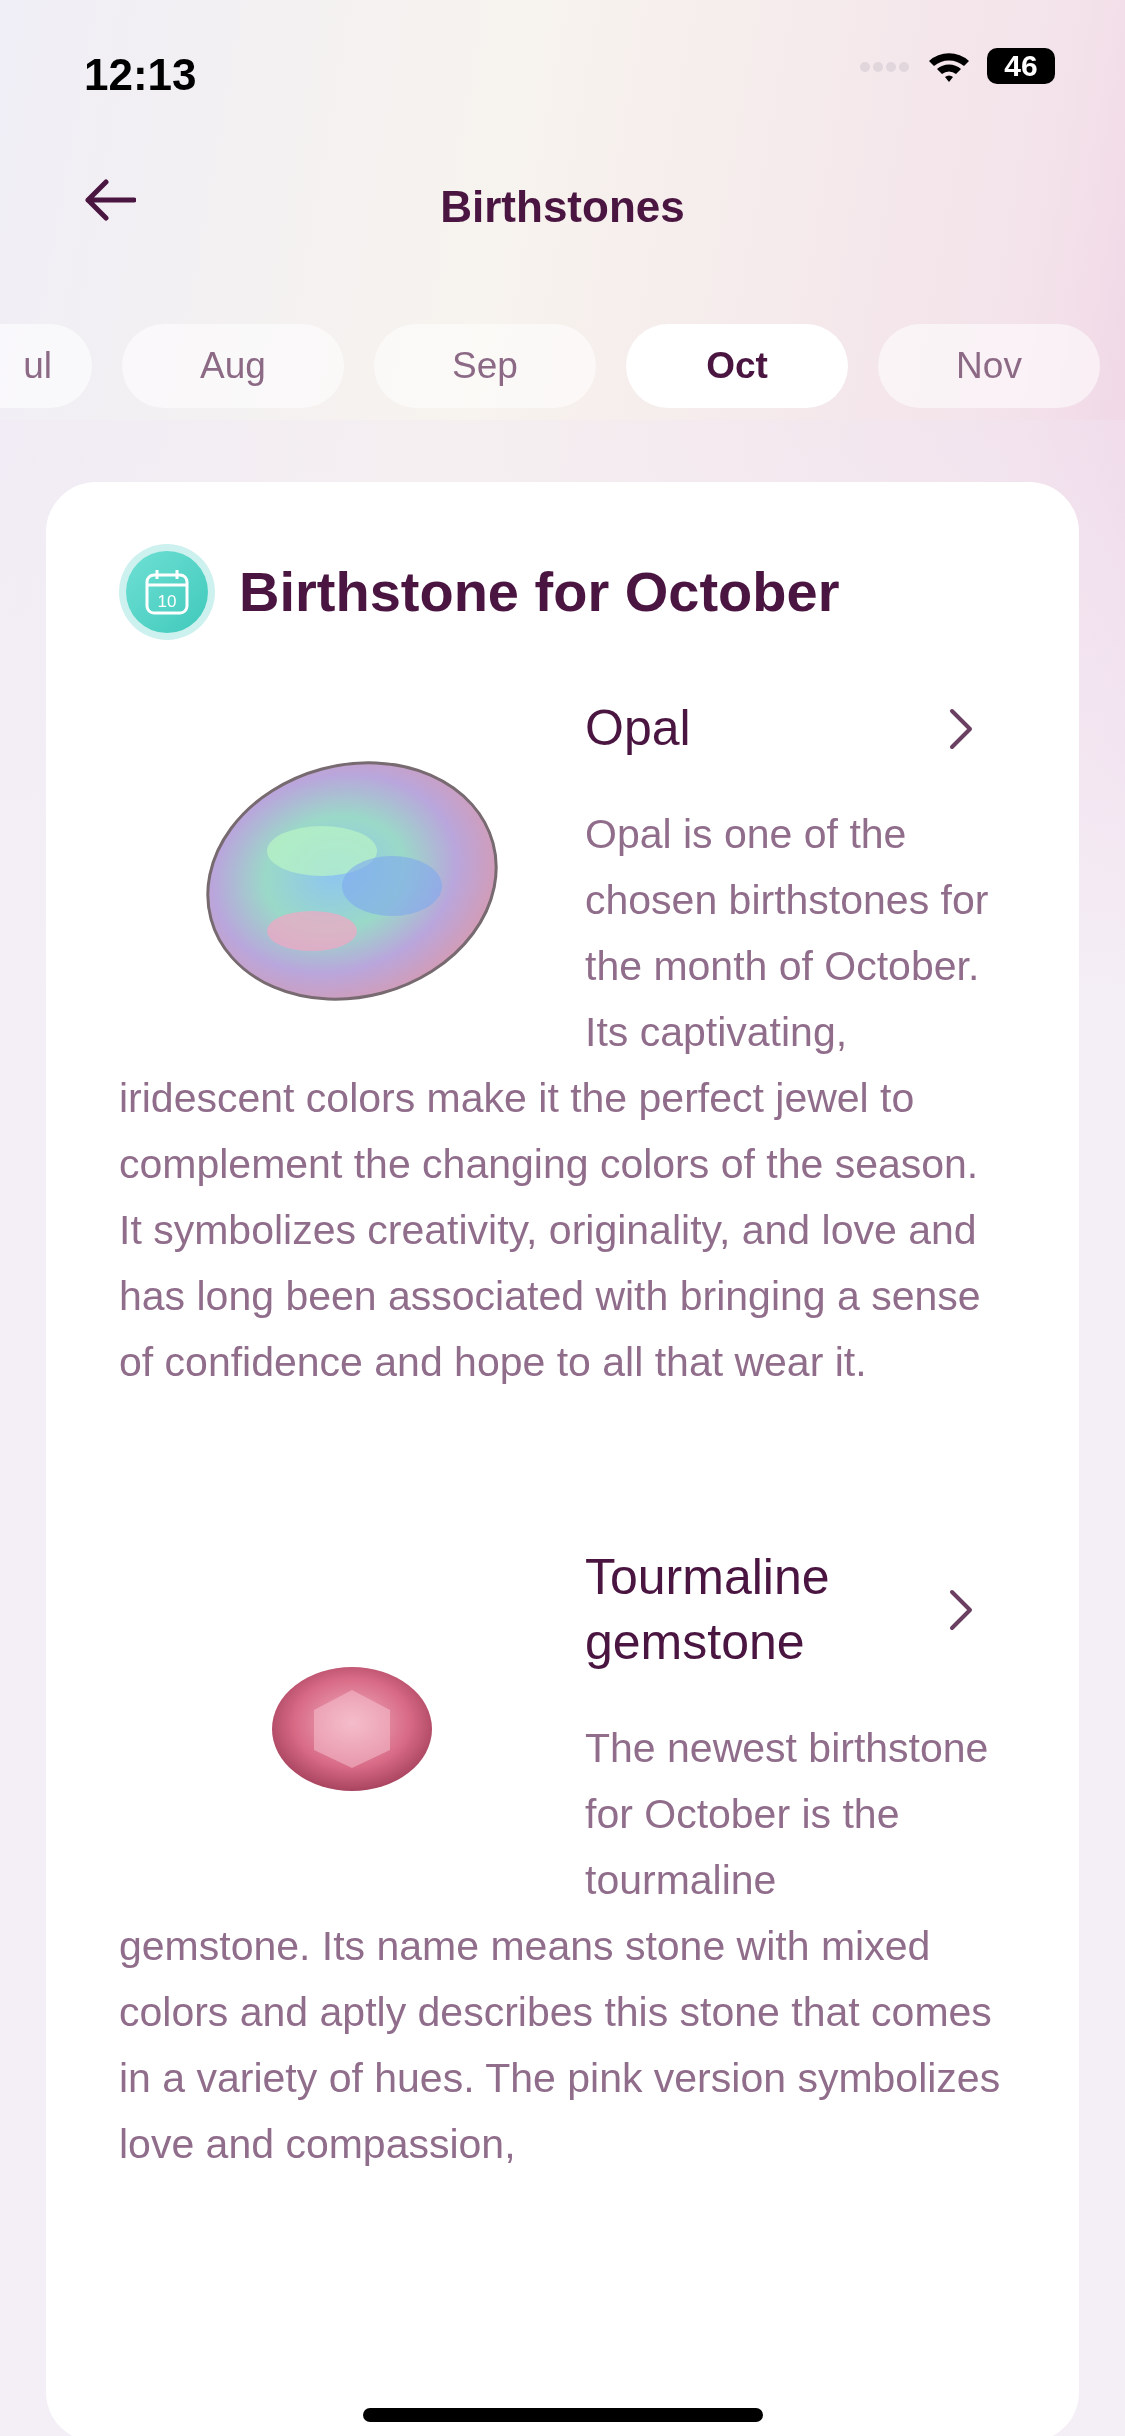 This screenshot has height=2436, width=1125. I want to click on stone-description: gemstone. Its name means stone with mixed colors and aptly describes this stone that comes in a variety of hues. The pink version symbolizes love and compassion,, so click(560, 2045).